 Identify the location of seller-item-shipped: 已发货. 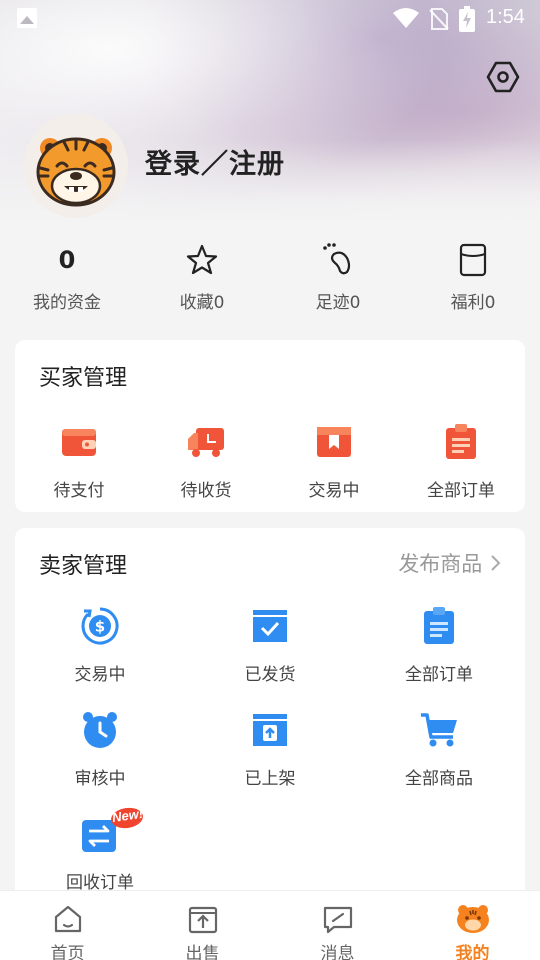
(270, 644).